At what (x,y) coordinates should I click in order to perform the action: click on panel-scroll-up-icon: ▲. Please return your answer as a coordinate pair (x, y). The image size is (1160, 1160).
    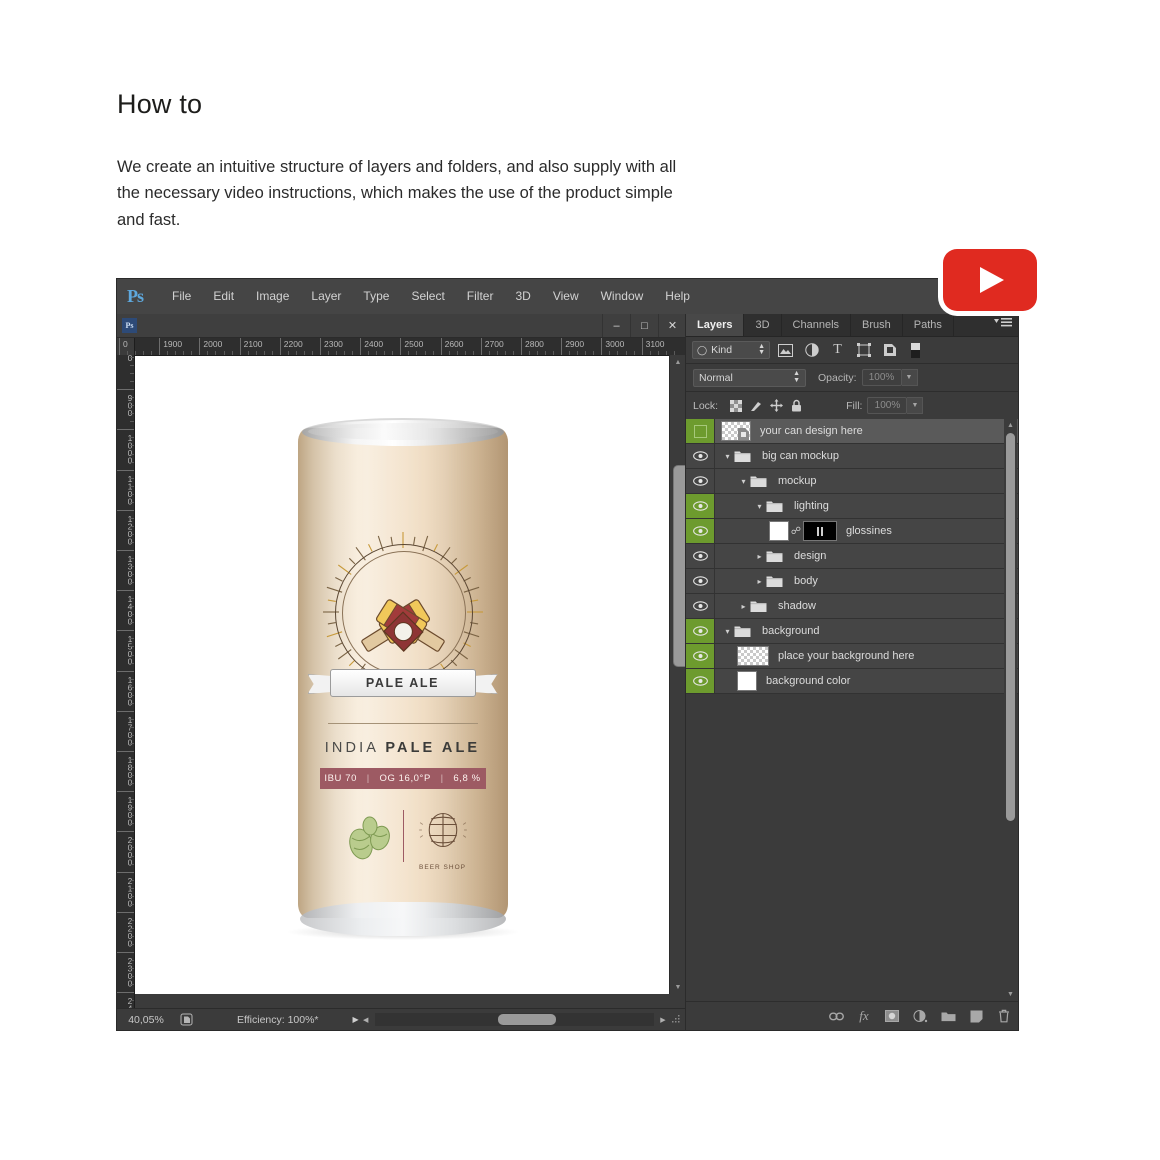
    Looking at the image, I should click on (1010, 425).